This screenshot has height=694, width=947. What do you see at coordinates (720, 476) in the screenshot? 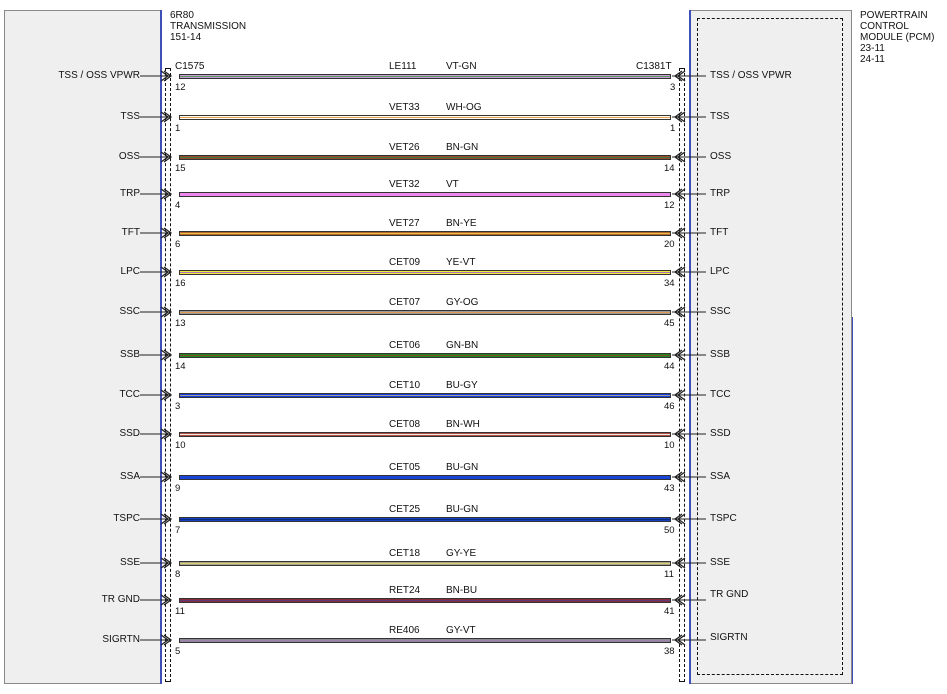
I see `right-signal-label: SSA` at bounding box center [720, 476].